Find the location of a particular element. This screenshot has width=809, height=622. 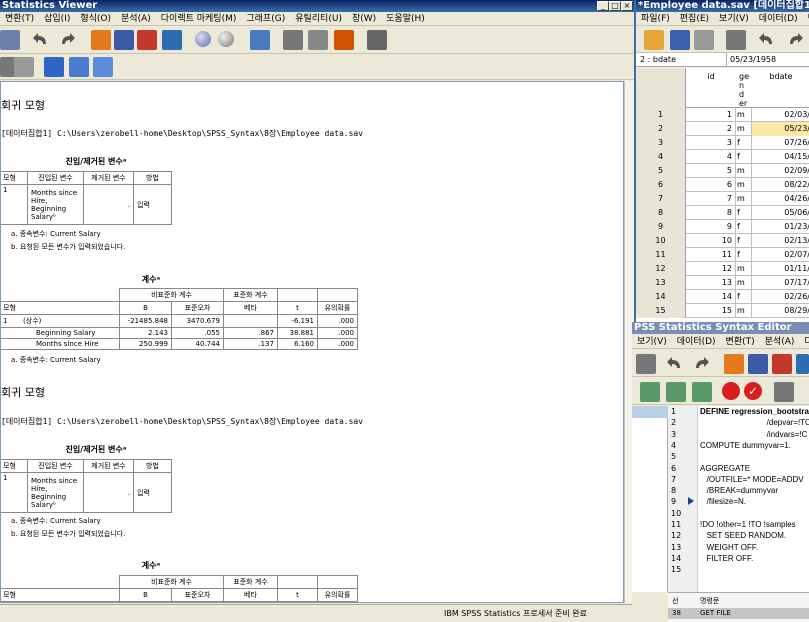

cell-bdate: 07/26/ is located at coordinates (780, 143).